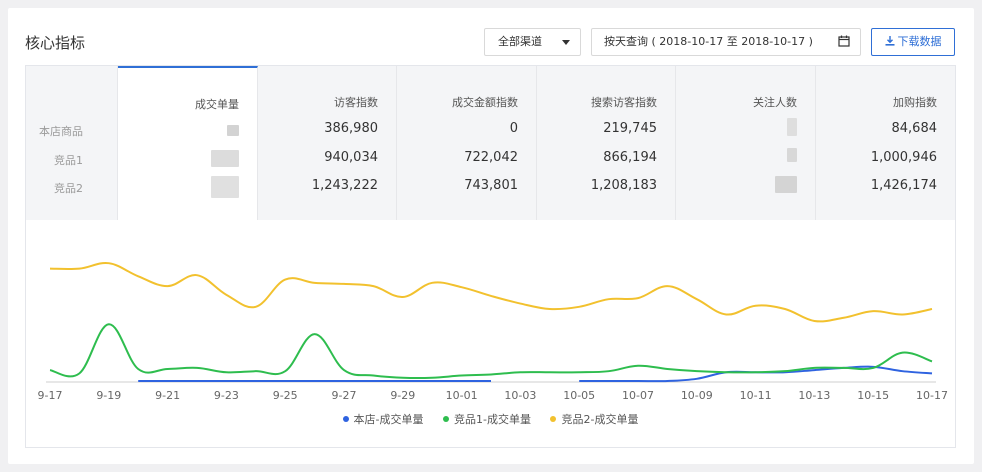 This screenshot has height=472, width=982. What do you see at coordinates (344, 395) in the screenshot?
I see `x-tick-label: 9-27` at bounding box center [344, 395].